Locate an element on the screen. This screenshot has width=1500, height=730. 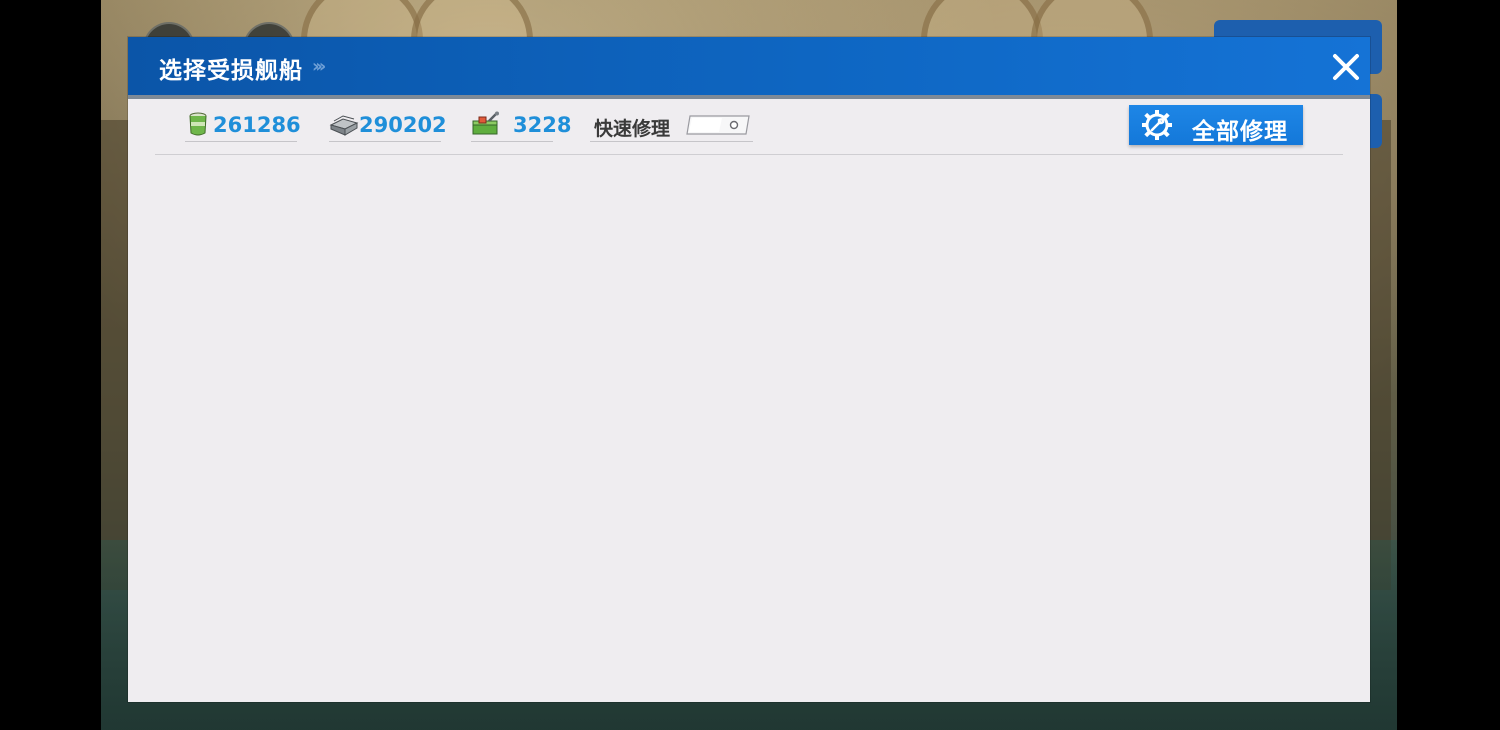
repair-all-label: 全部修理 is located at coordinates (1240, 132).